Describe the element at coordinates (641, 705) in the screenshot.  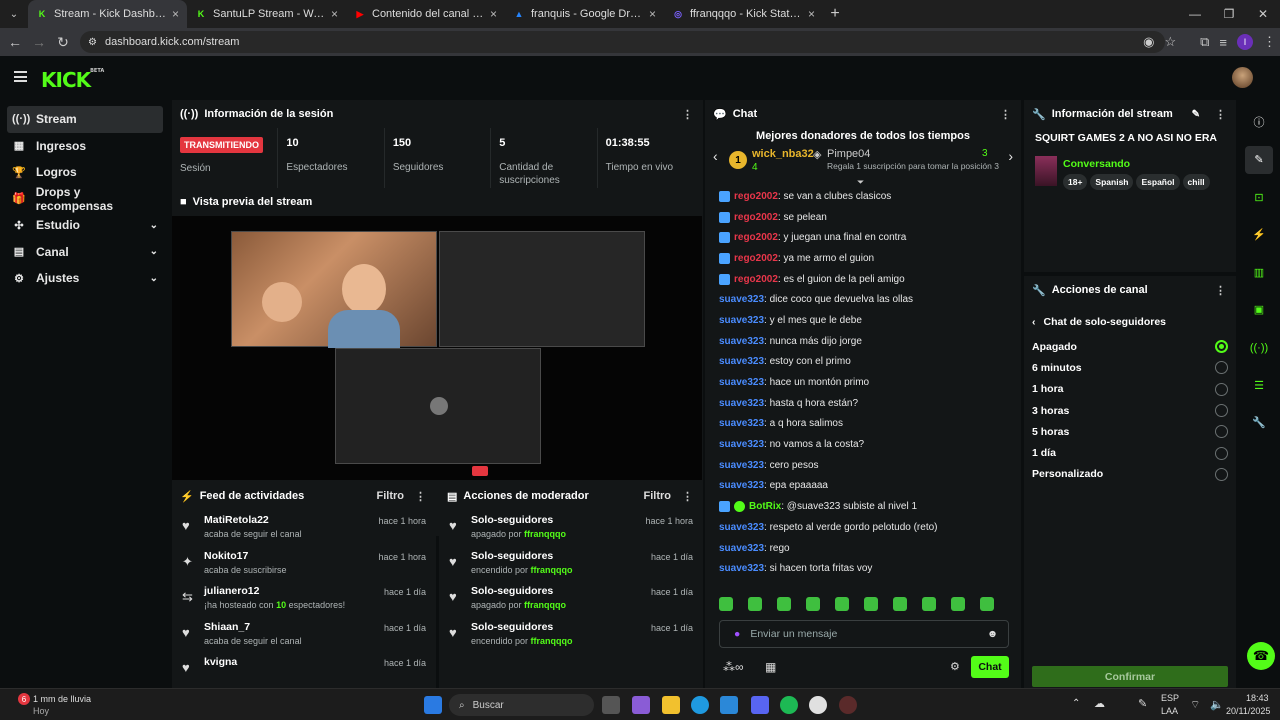
I see `copilot-icon` at that location.